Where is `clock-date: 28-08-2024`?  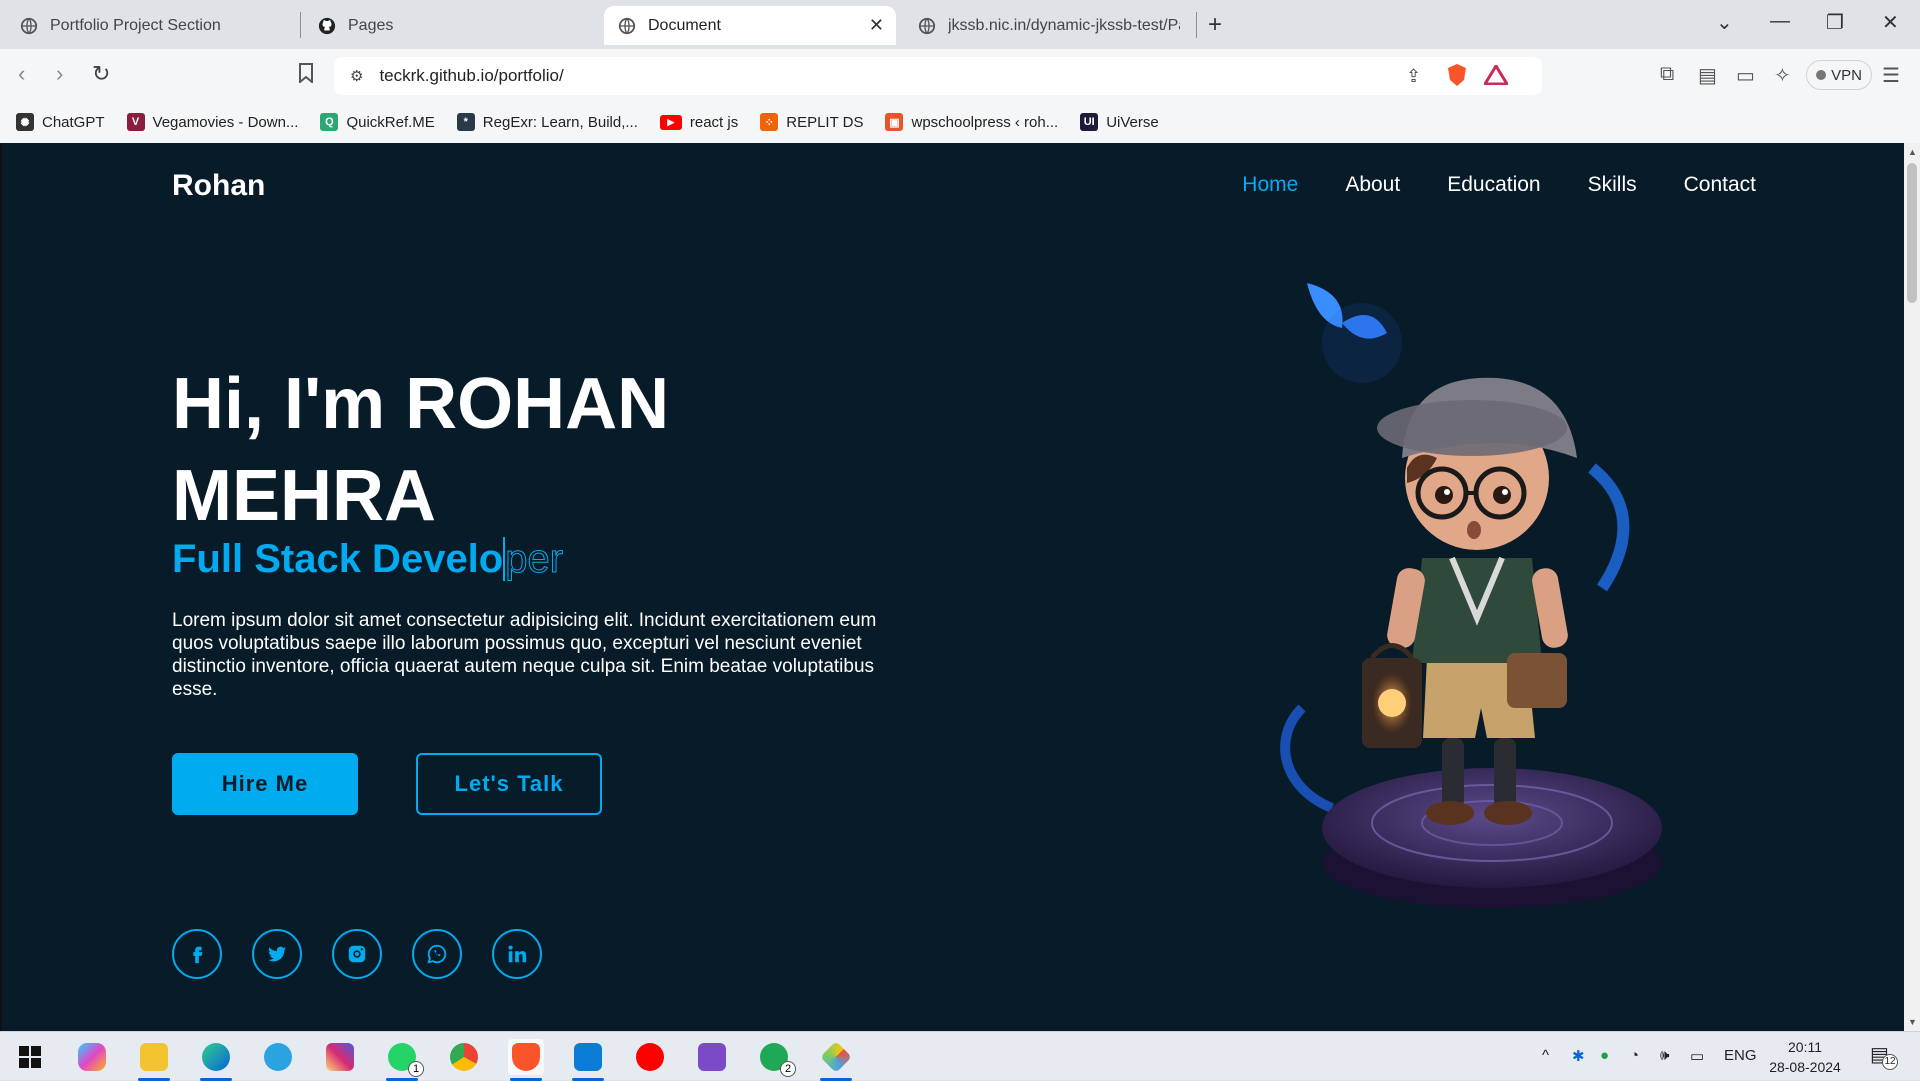
clock-date: 28-08-2024 is located at coordinates (1805, 1067).